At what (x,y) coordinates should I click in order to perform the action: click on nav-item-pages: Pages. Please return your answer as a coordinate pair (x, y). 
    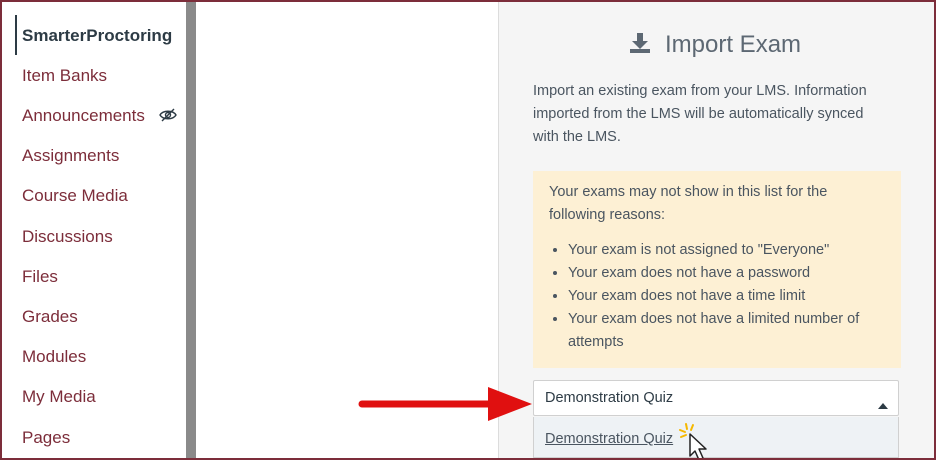
    Looking at the image, I should click on (46, 438).